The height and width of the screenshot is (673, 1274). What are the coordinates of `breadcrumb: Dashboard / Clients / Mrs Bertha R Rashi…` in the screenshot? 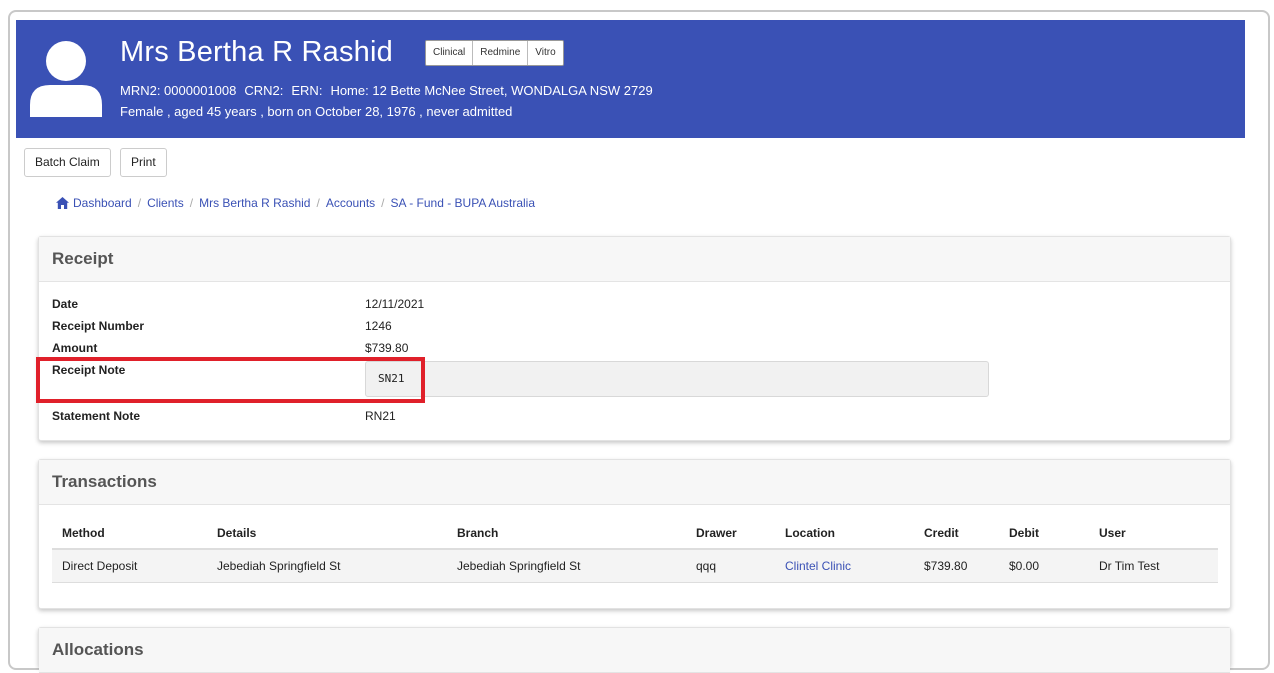 It's located at (295, 203).